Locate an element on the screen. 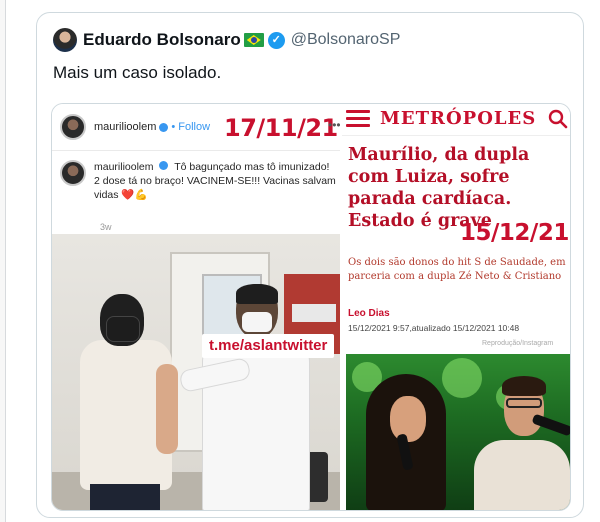 Image resolution: width=600 pixels, height=522 pixels. photo-credit: Reprodução/Instagram is located at coordinates (518, 343).